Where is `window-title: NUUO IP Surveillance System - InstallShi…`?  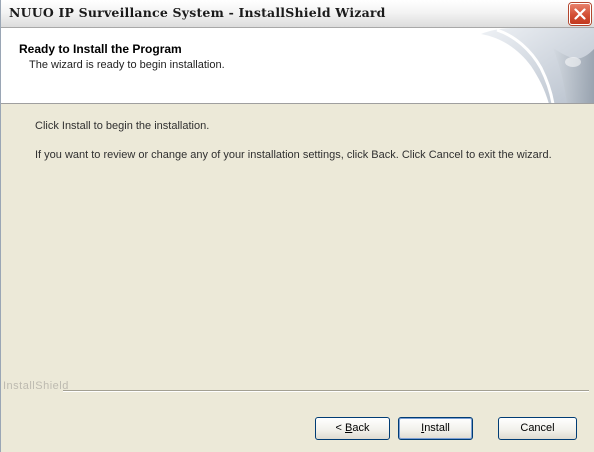
window-title: NUUO IP Surveillance System - InstallShi… is located at coordinates (197, 12).